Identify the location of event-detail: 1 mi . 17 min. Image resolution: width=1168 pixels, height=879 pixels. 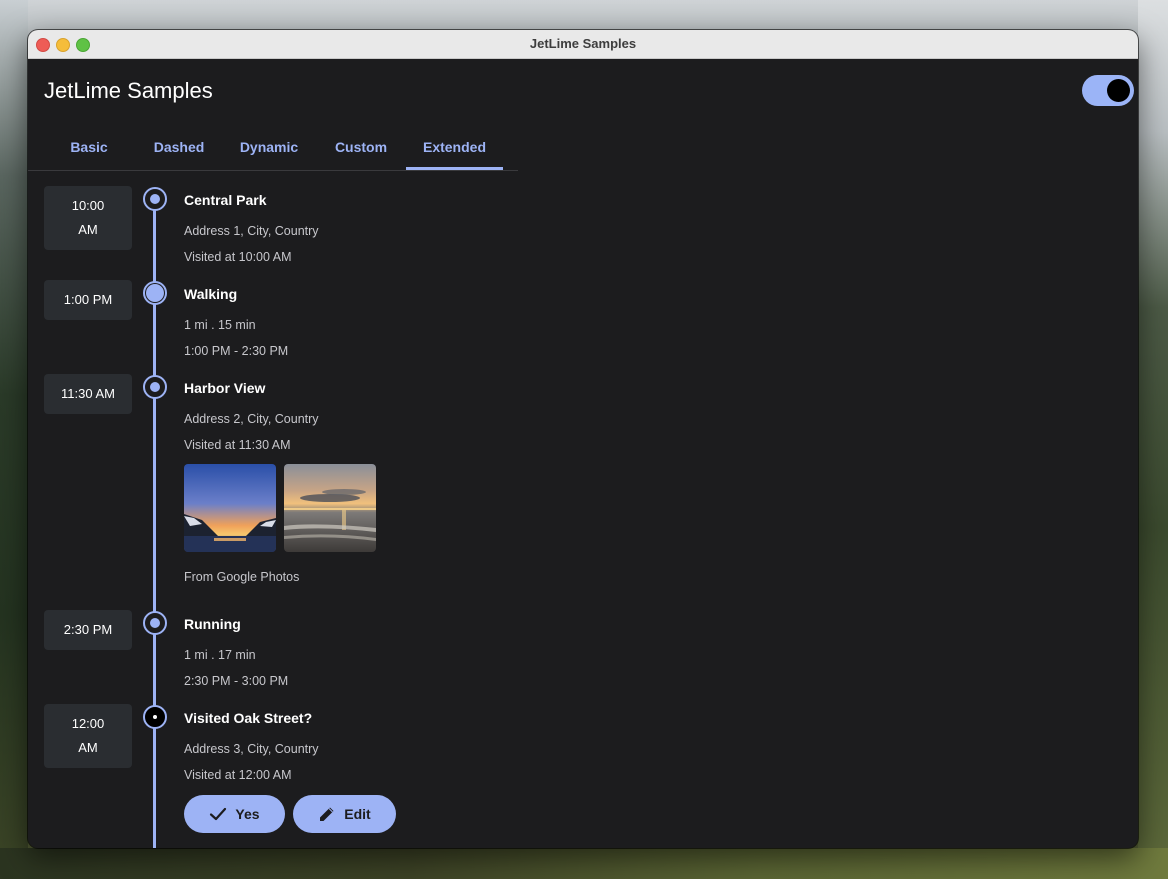
(220, 655).